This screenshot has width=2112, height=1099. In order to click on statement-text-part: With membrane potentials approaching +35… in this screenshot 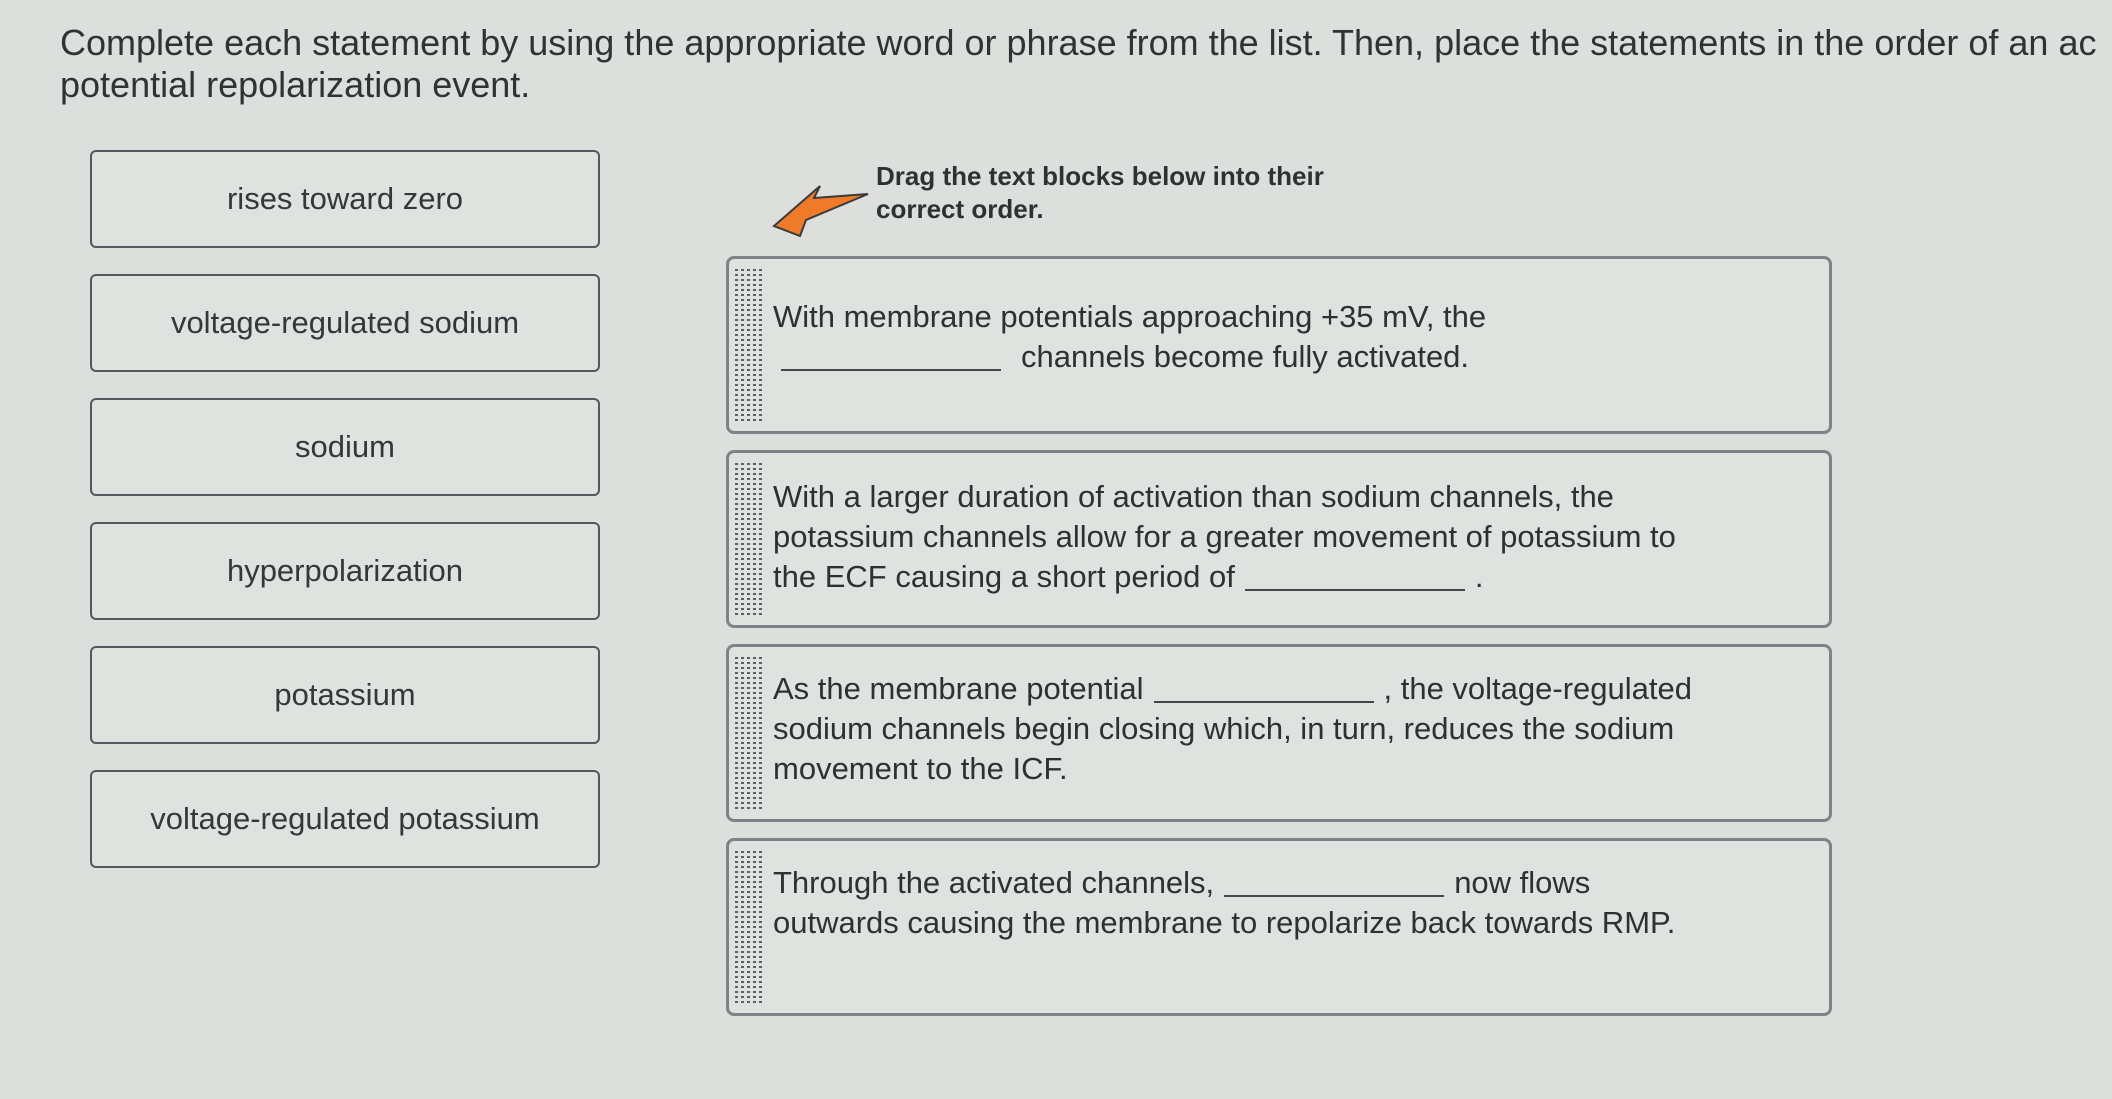, I will do `click(1130, 316)`.